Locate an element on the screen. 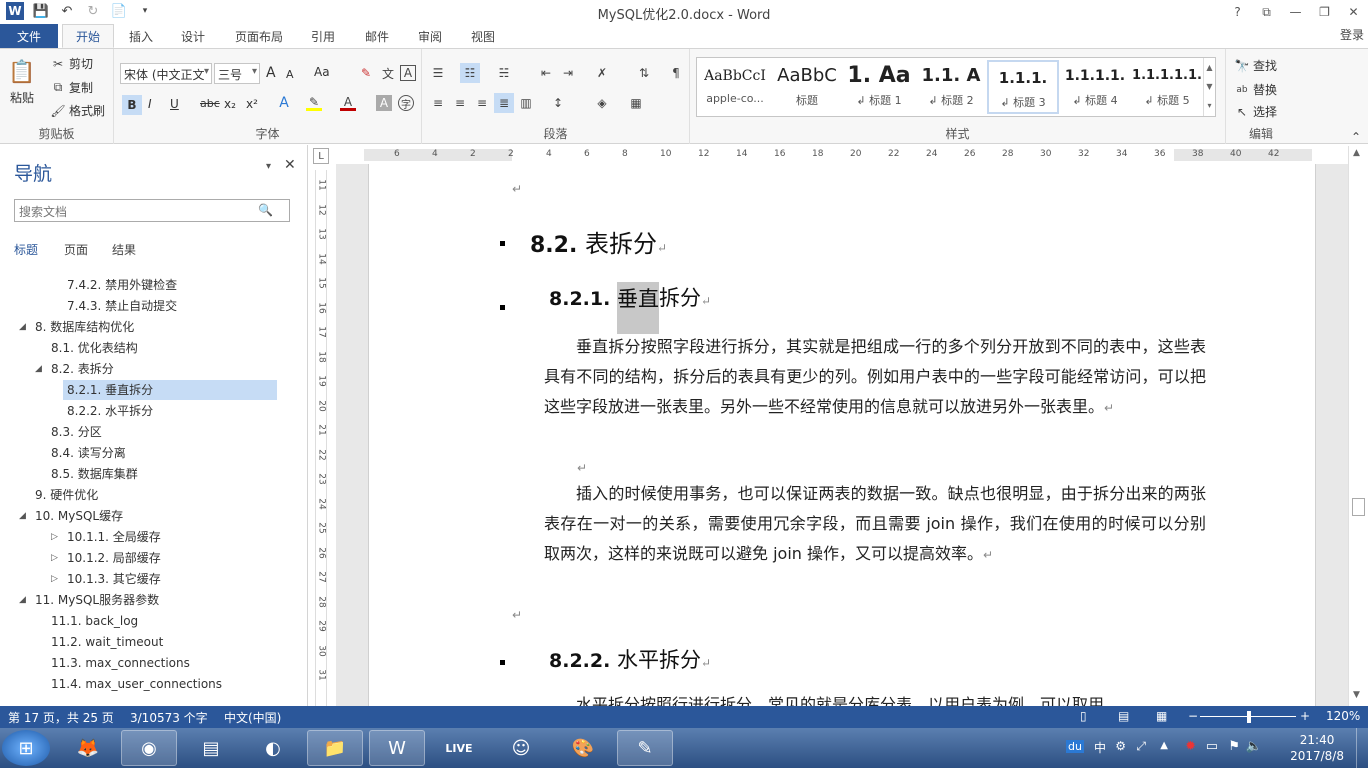  style-heading-4: 1.1.1.1. ↲ 标题 4 is located at coordinates (1095, 87).